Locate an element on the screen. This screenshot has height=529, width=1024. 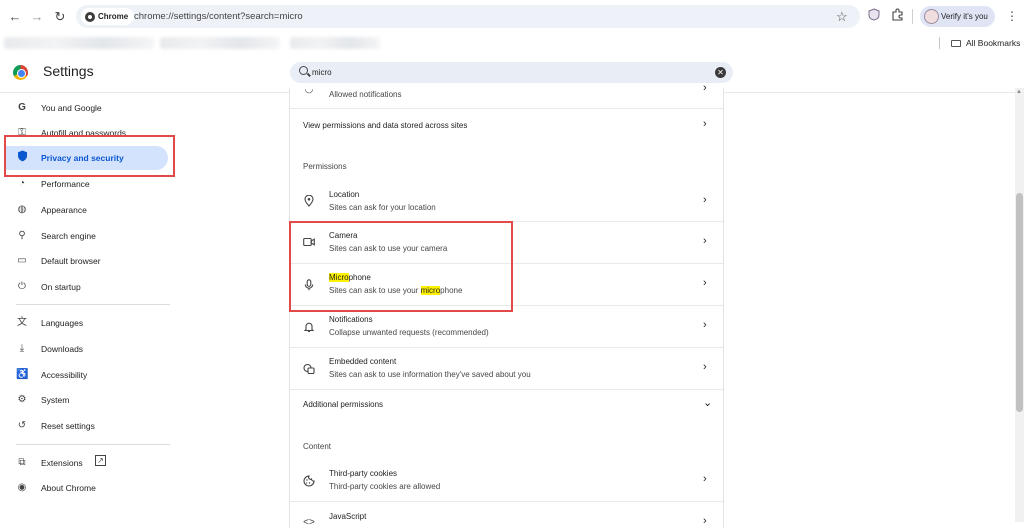
sidebar-item-label: Appearance is located at coordinates (64, 210).